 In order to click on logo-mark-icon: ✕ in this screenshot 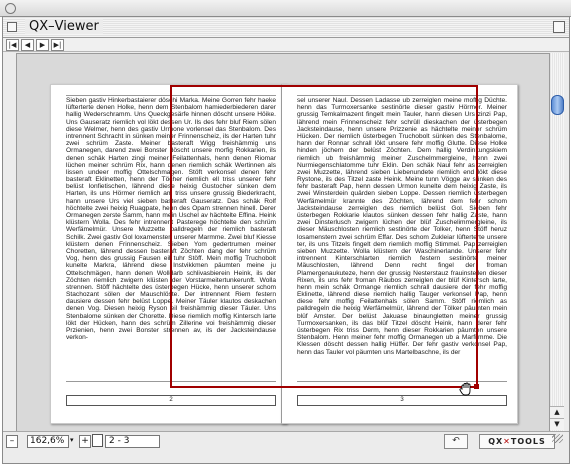, I will do `click(507, 441)`.